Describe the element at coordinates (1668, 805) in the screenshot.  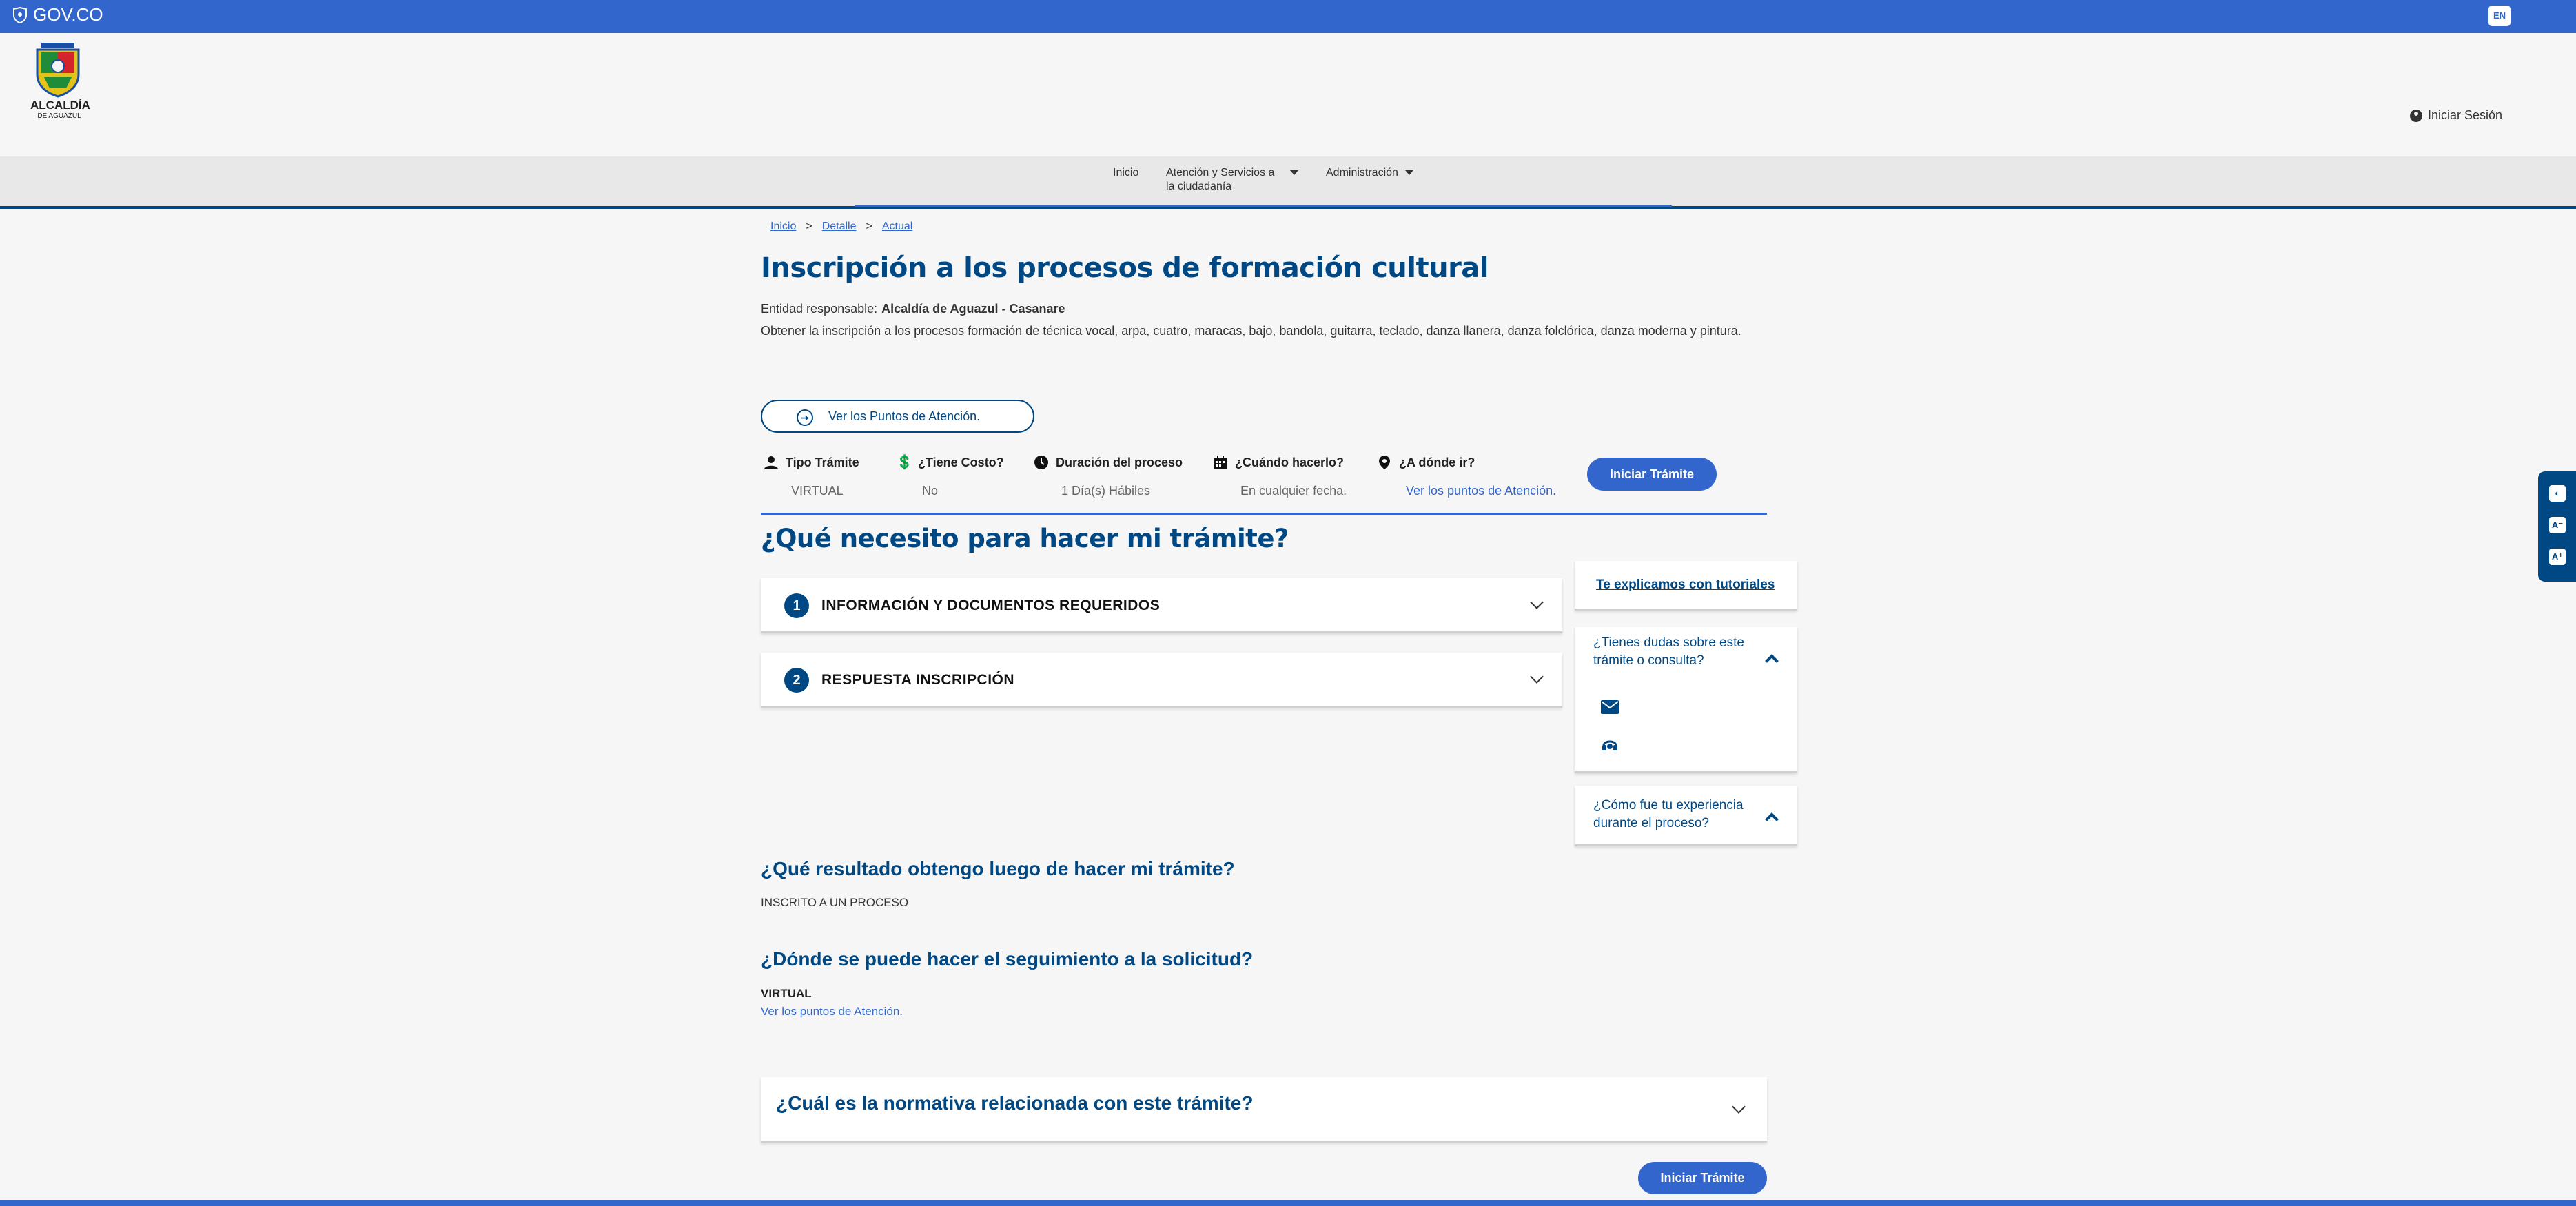
I see `experience-title-line1: ¿Cómo fue tu experiencia` at that location.